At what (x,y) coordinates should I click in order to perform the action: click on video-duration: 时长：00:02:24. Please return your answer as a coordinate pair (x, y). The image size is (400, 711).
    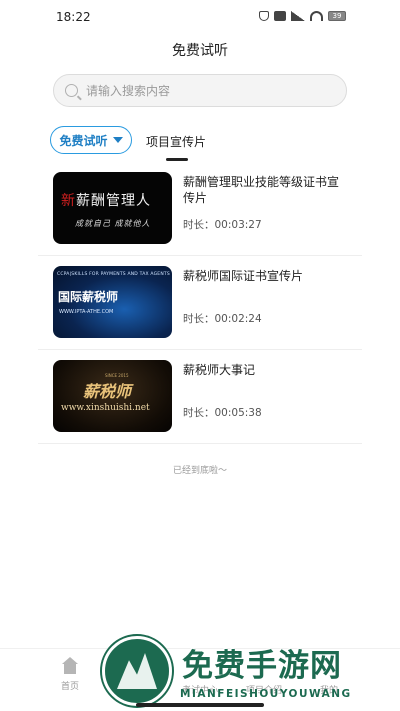
    Looking at the image, I should click on (222, 319).